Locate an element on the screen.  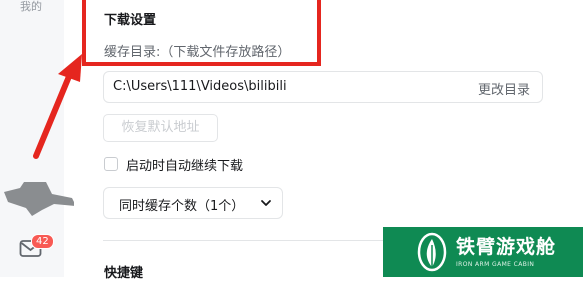
restore-default-button: 恢复默认地址 is located at coordinates (160, 128).